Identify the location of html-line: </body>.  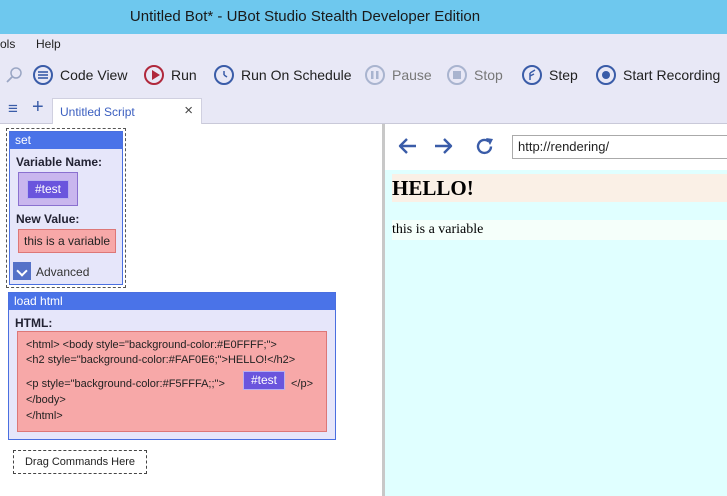
(46, 400).